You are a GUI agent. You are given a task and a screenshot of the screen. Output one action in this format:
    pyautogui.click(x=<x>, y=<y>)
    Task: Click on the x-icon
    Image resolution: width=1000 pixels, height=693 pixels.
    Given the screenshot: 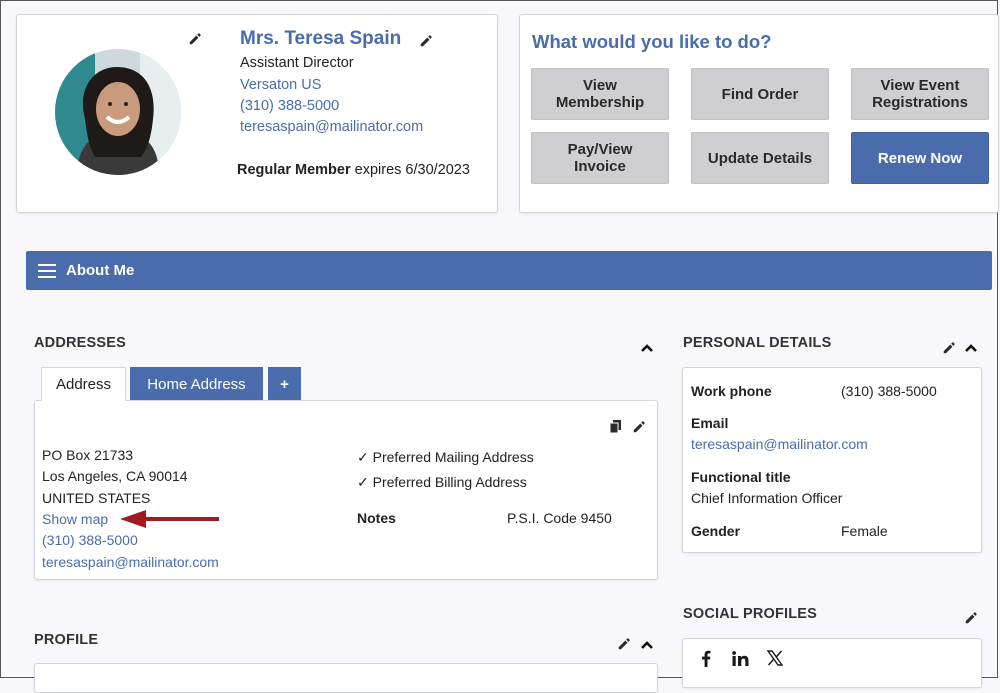 What is the action you would take?
    pyautogui.click(x=775, y=658)
    